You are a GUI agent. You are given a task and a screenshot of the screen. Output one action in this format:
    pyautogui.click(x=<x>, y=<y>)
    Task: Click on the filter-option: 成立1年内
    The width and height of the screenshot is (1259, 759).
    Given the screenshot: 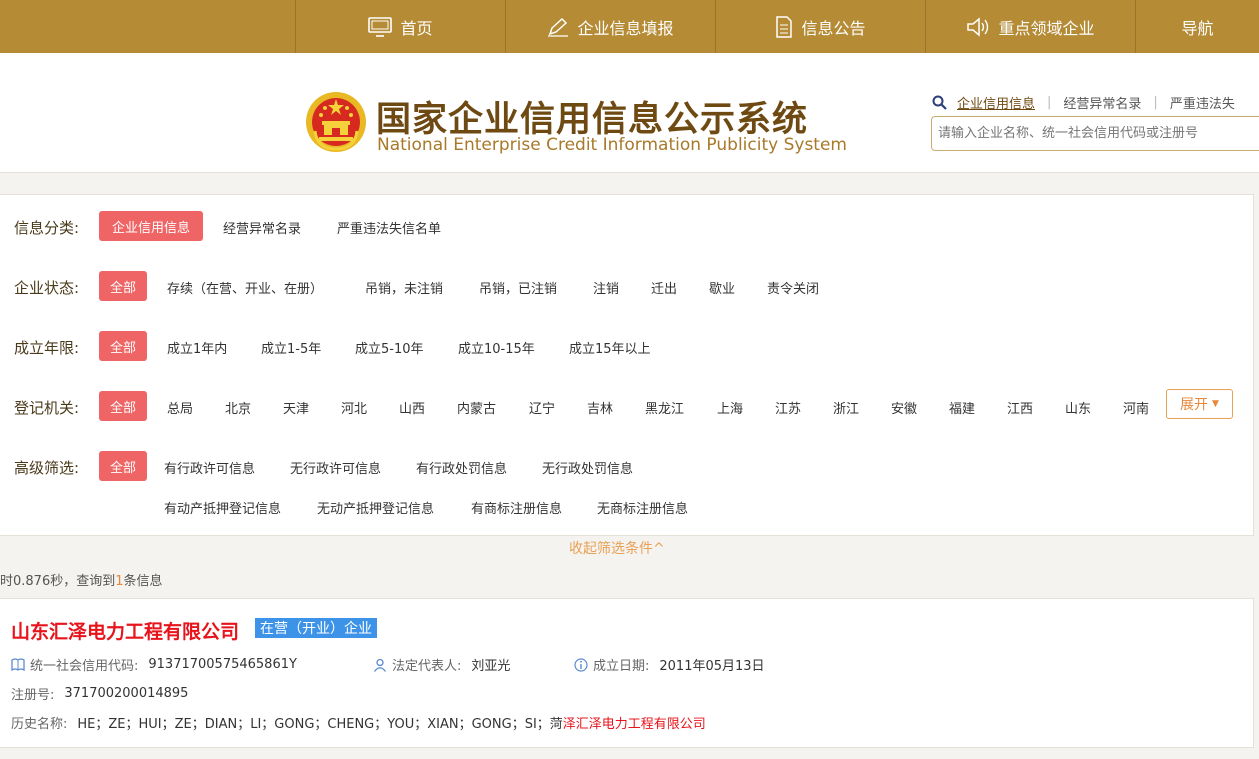 What is the action you would take?
    pyautogui.click(x=197, y=347)
    